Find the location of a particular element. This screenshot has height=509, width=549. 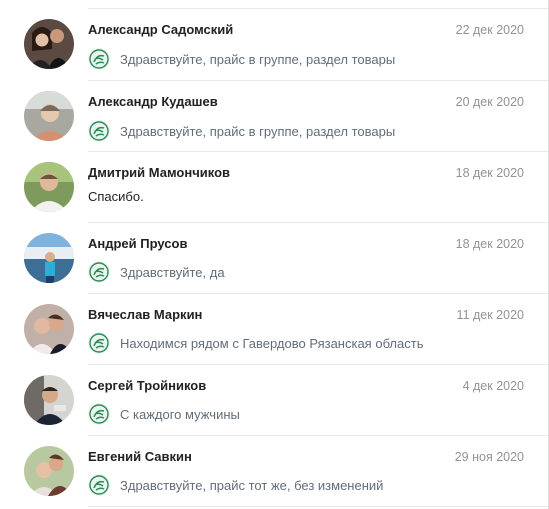

message-preview: С каждого мужчины is located at coordinates (164, 414).